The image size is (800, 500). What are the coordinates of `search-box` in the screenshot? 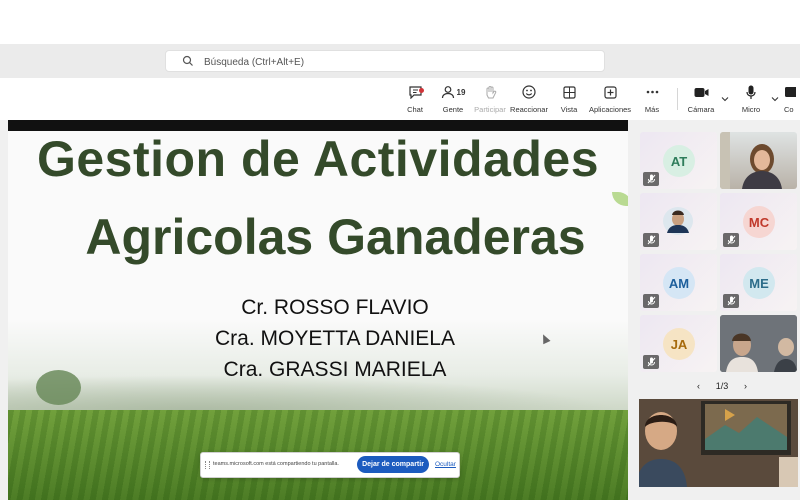 It's located at (385, 61).